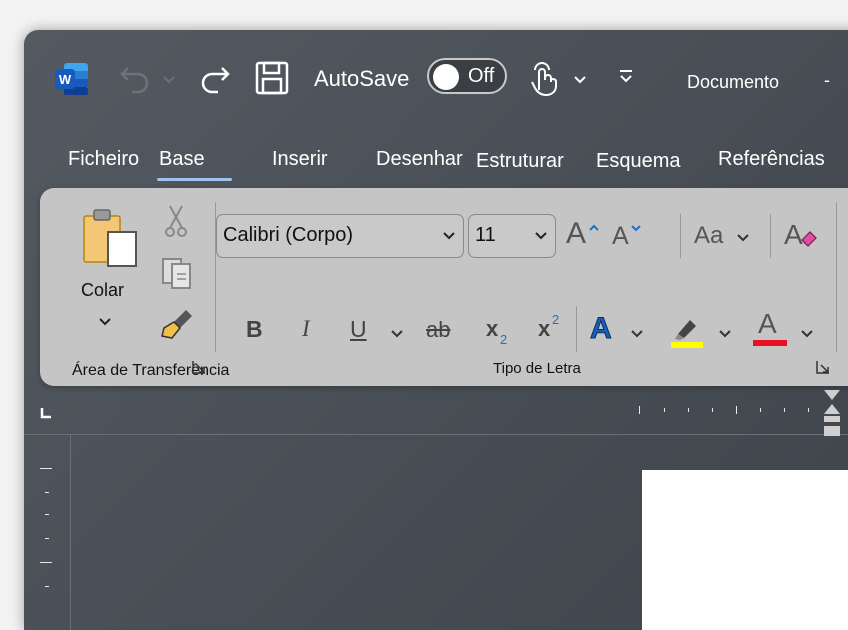  I want to click on font-size-value: 11, so click(485, 235).